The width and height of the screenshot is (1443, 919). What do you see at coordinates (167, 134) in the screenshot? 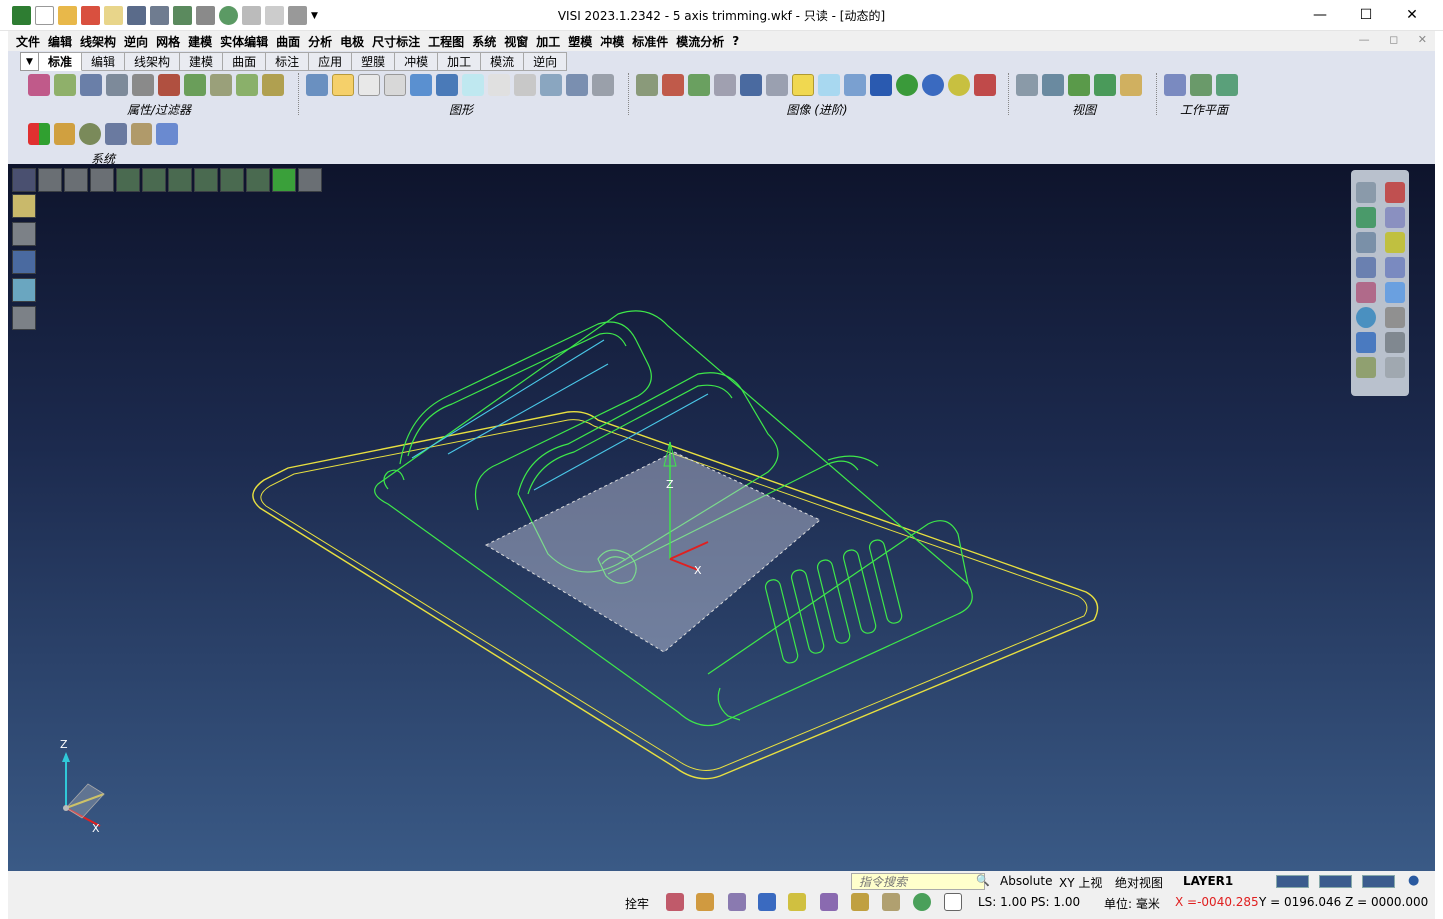
I see `plane-icon` at bounding box center [167, 134].